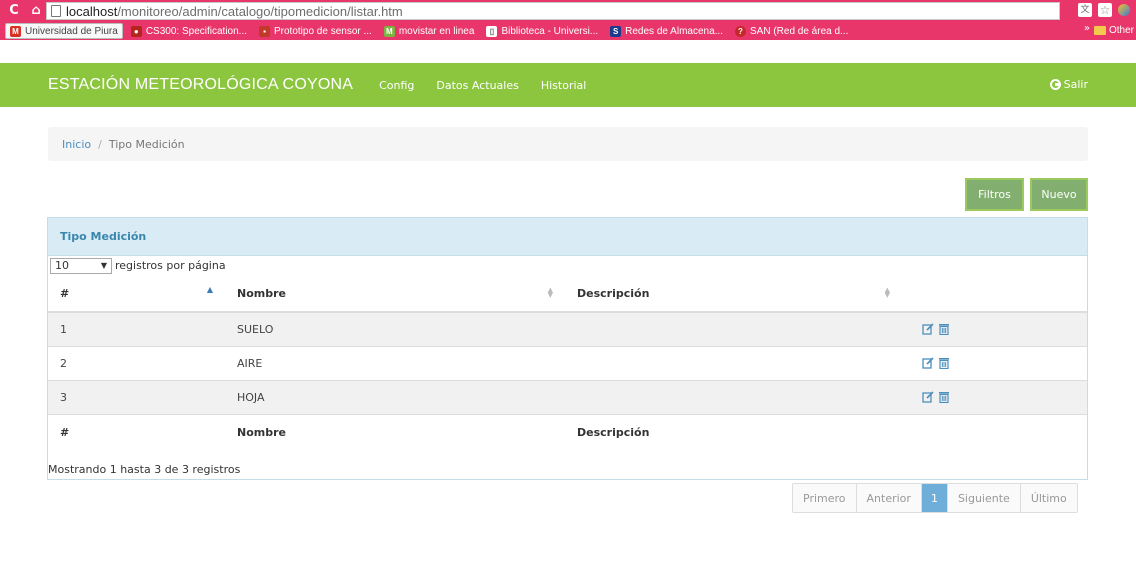 This screenshot has height=584, width=1136. I want to click on reload-icon: C, so click(14, 11).